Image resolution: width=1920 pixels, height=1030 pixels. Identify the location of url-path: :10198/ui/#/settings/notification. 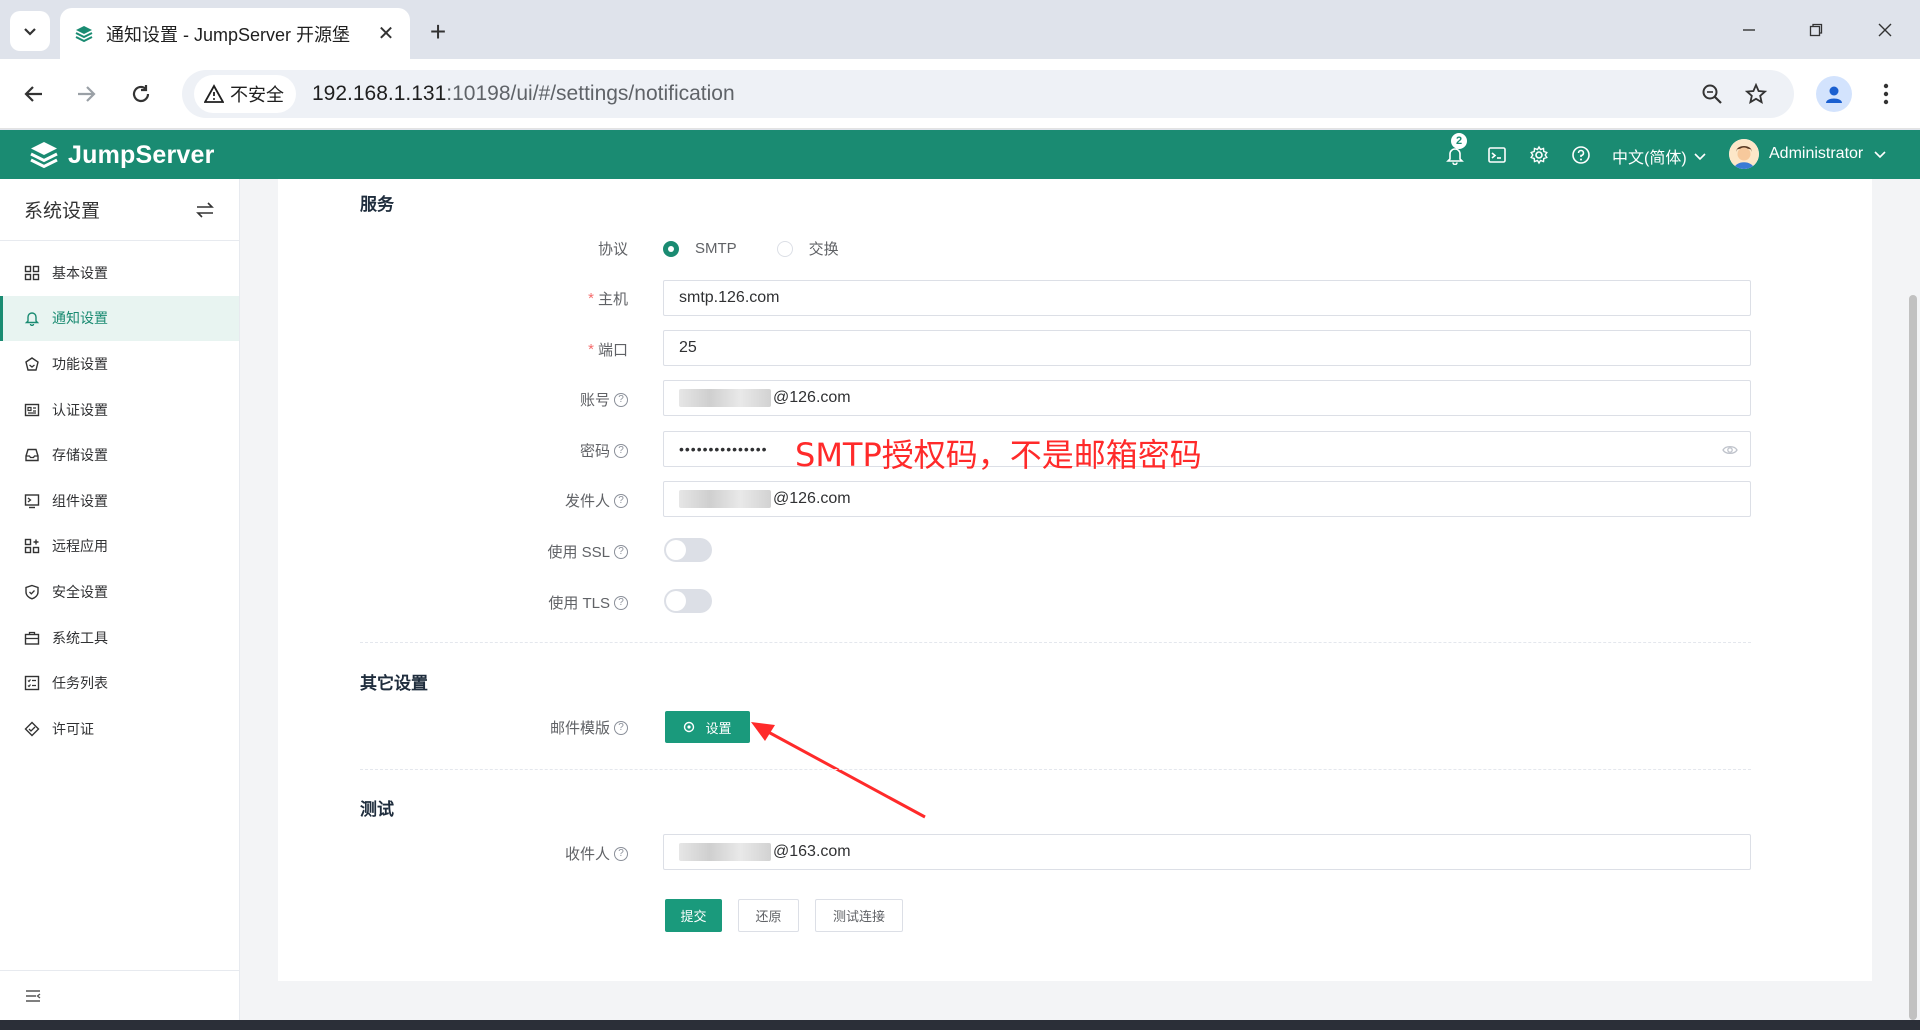
(590, 93).